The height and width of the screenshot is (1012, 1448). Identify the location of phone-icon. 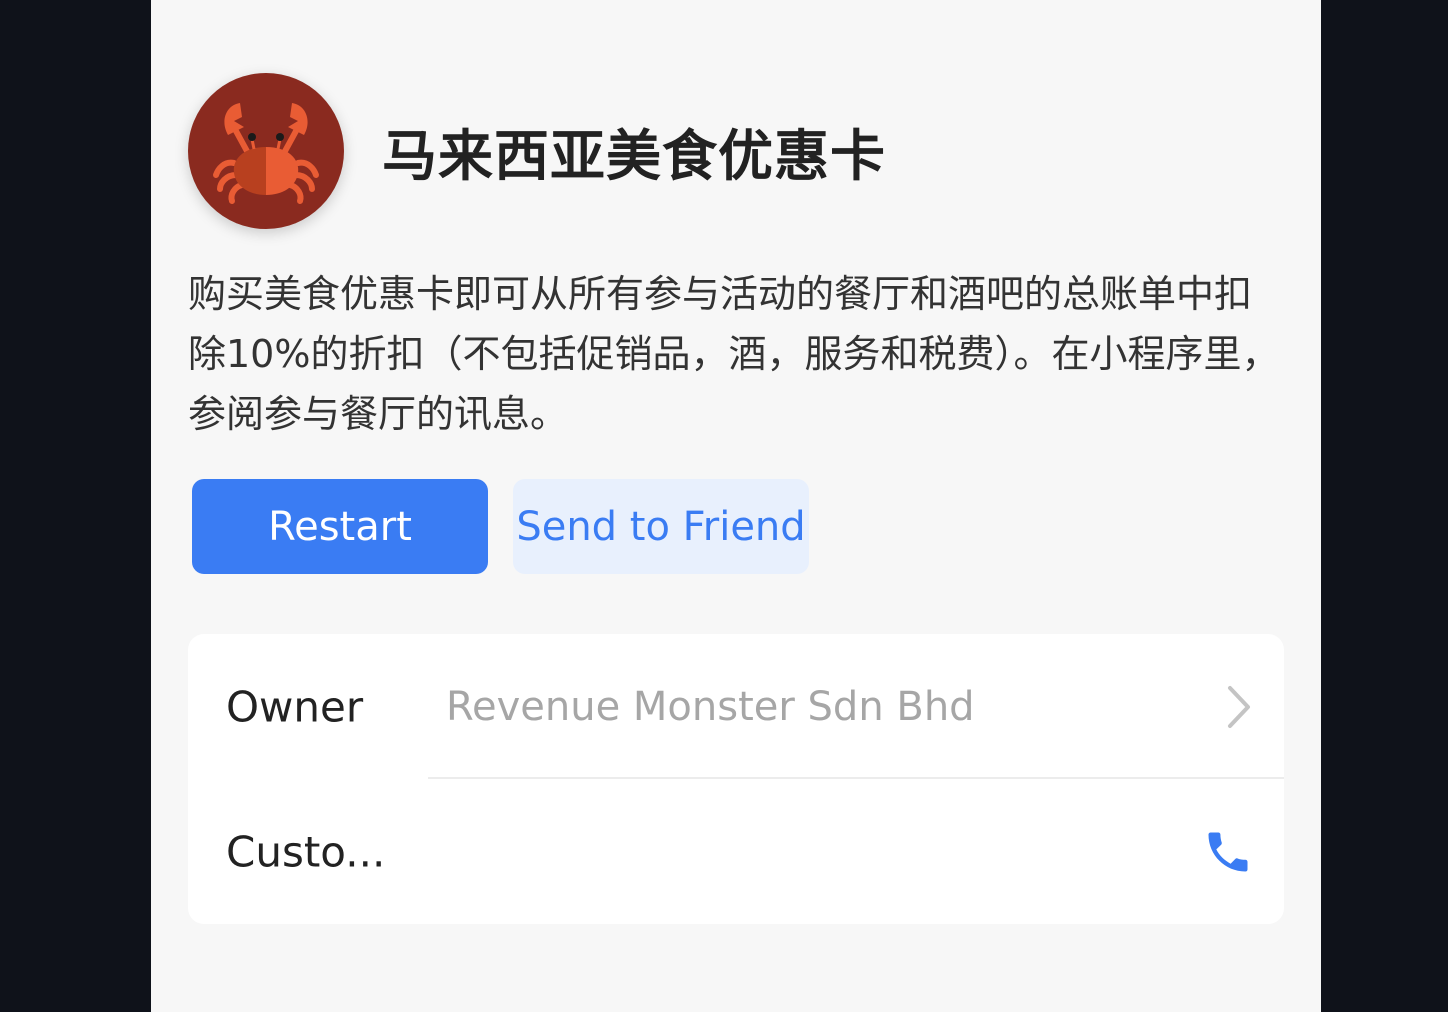
(1228, 852).